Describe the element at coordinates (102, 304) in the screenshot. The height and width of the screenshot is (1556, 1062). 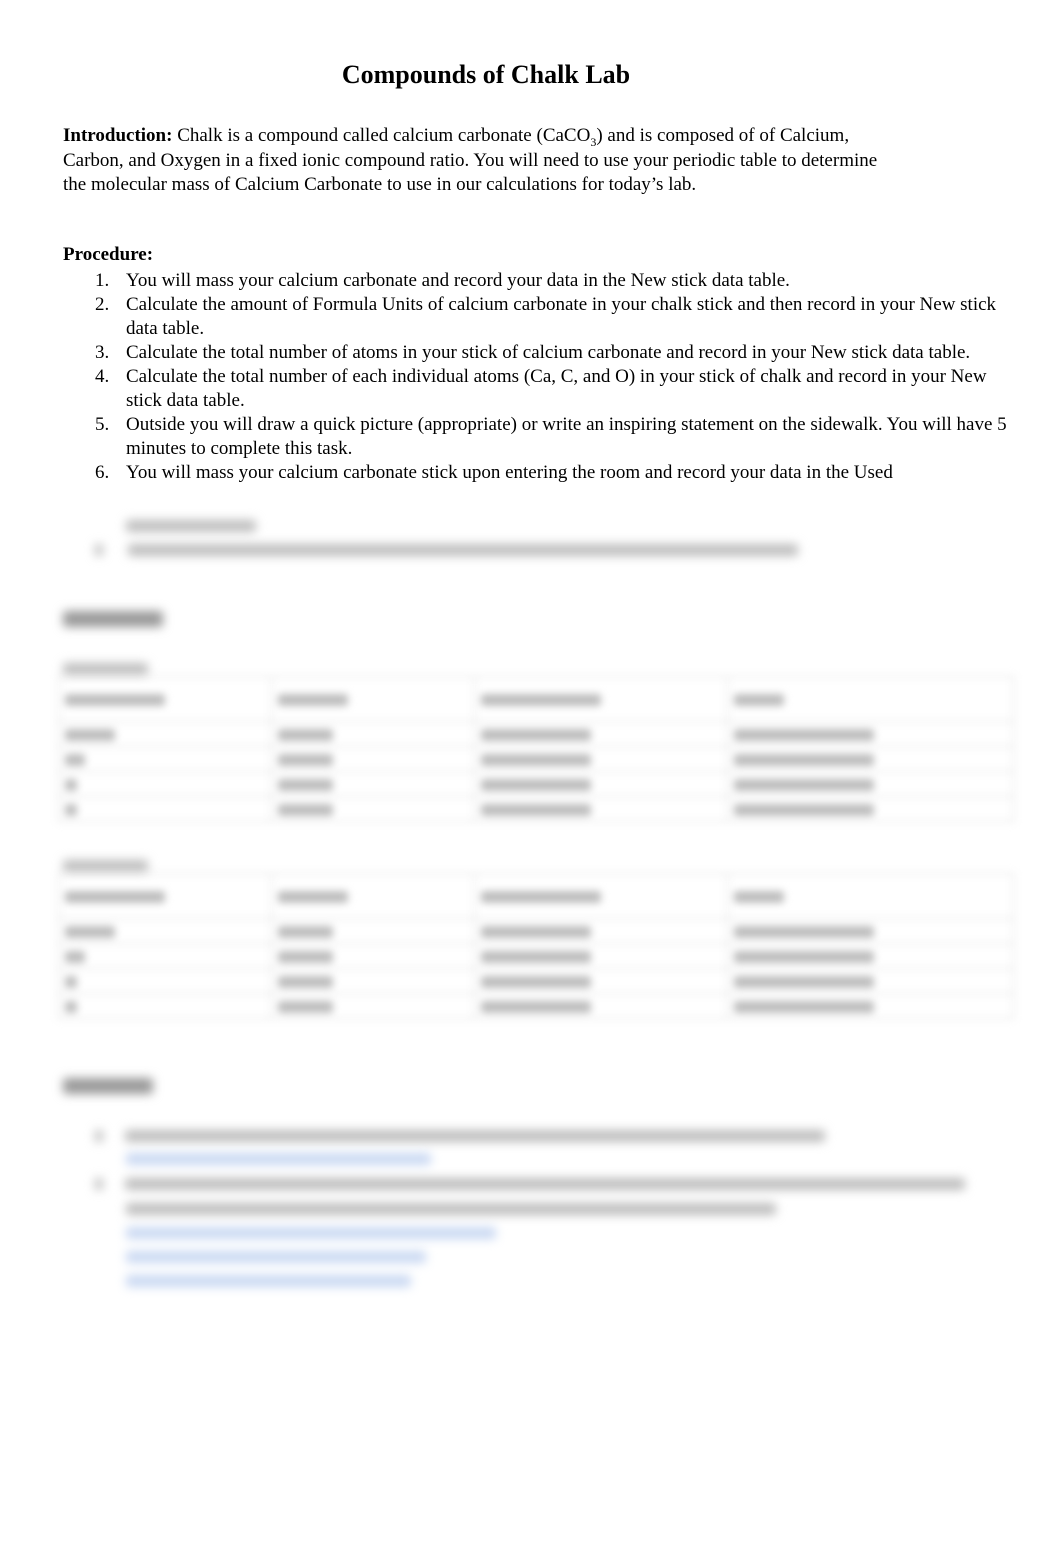
I see `step-number: 2.` at that location.